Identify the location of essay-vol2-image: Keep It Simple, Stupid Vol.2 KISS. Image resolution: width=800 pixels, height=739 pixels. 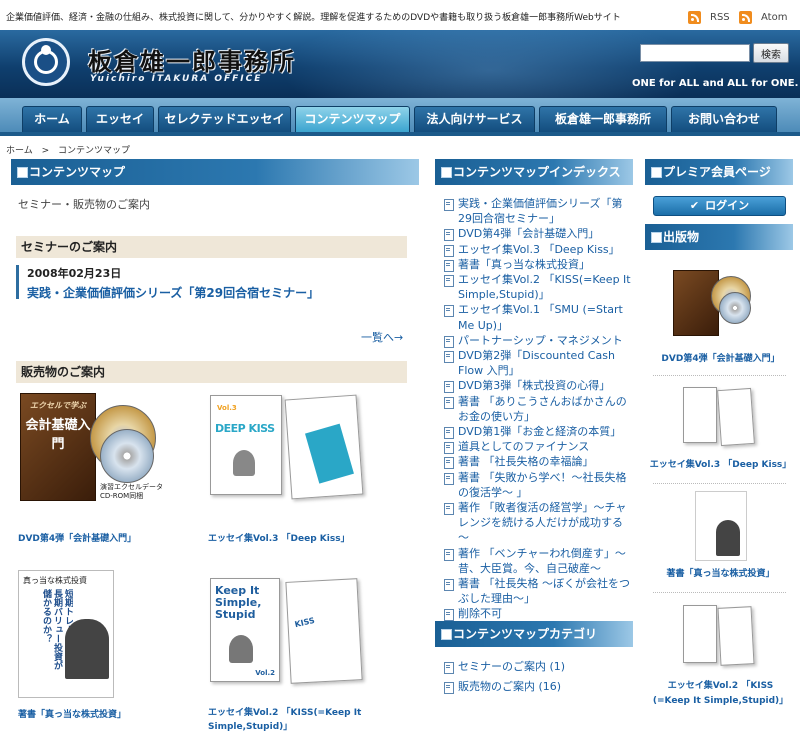
(293, 630).